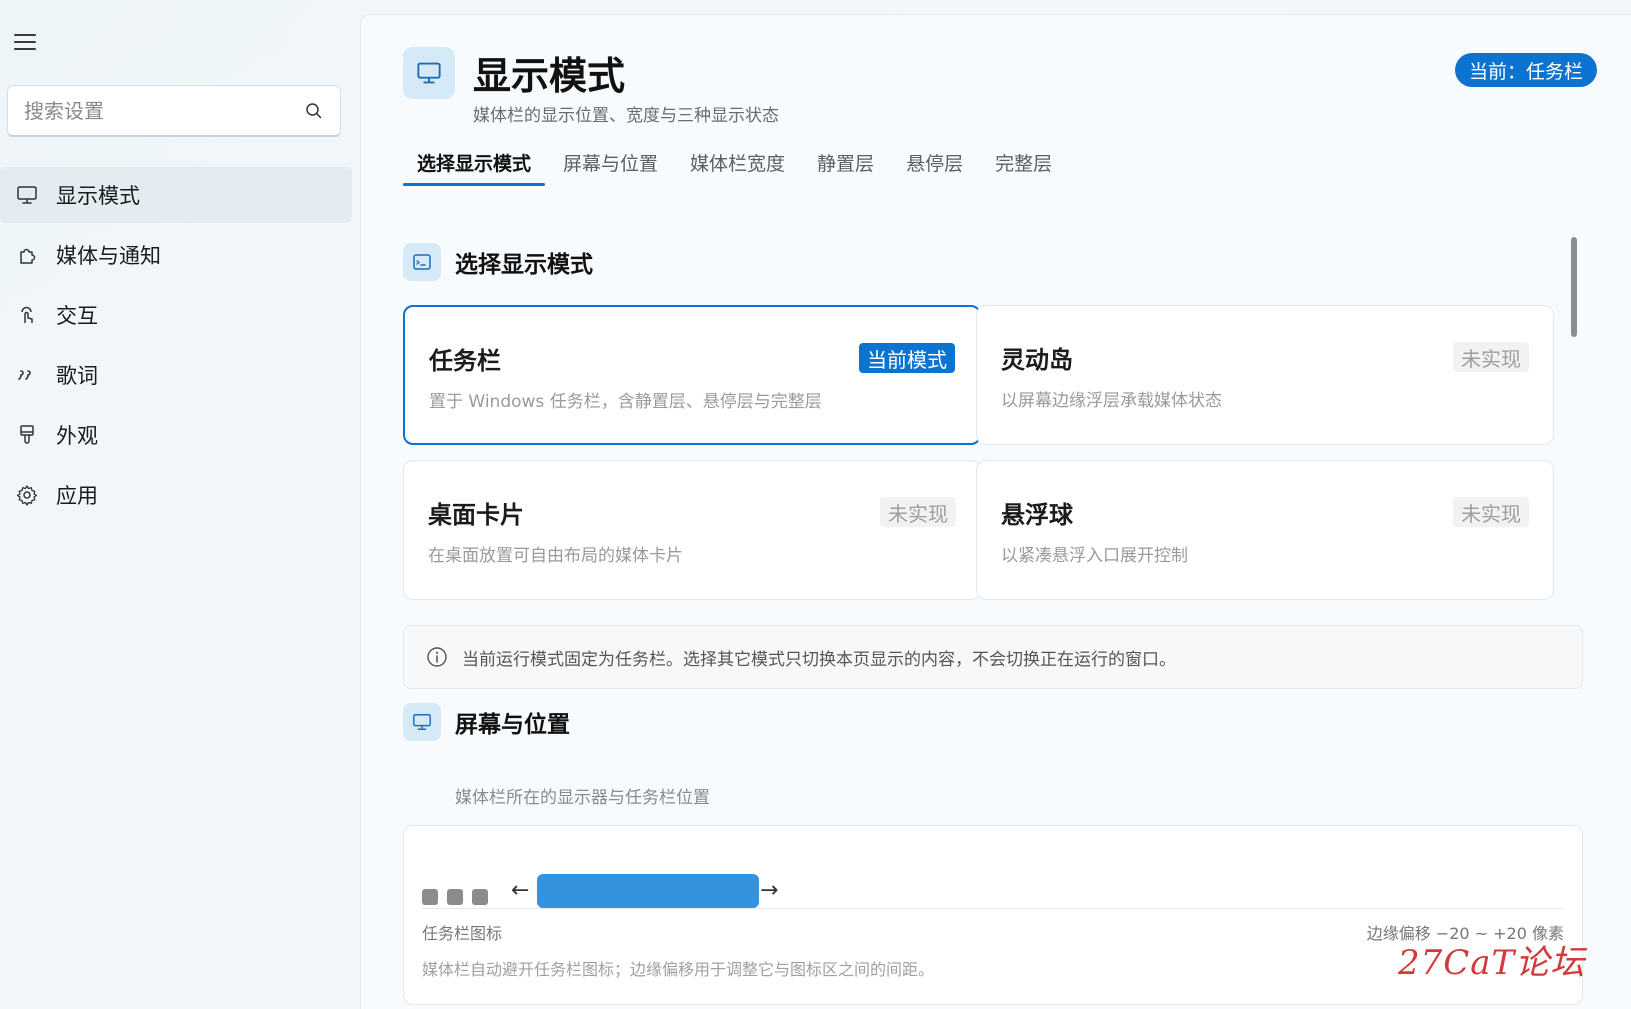 This screenshot has width=1631, height=1009. I want to click on sidebar-item-media-notify: 媒体与通知, so click(176, 255).